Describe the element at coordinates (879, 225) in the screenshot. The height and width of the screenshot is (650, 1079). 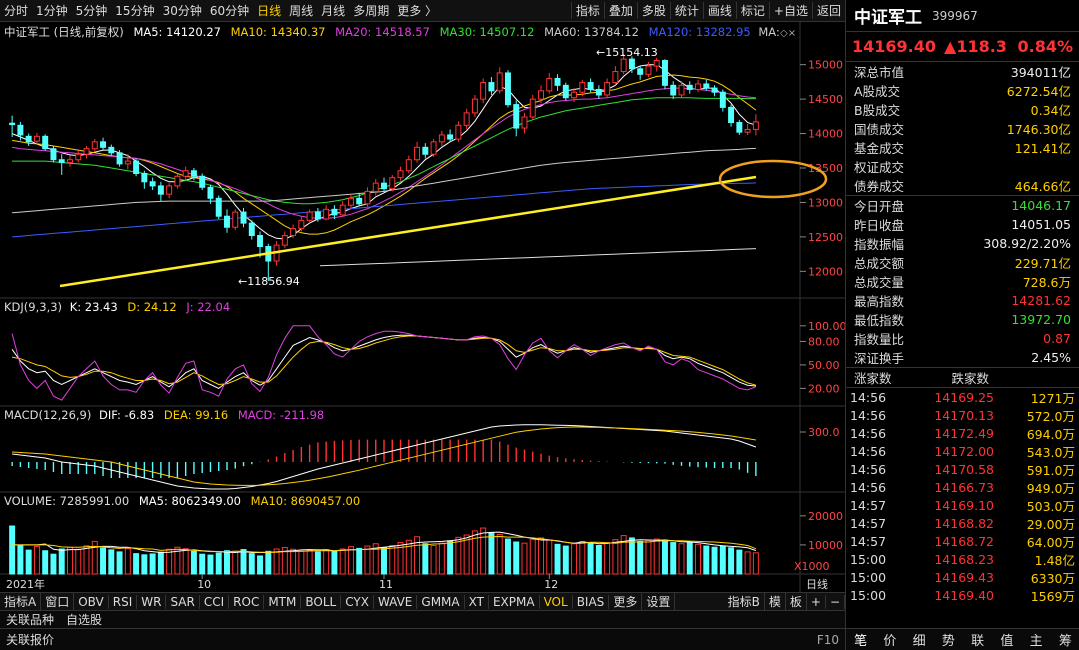
I see `stat-label: 昨日收盘` at that location.